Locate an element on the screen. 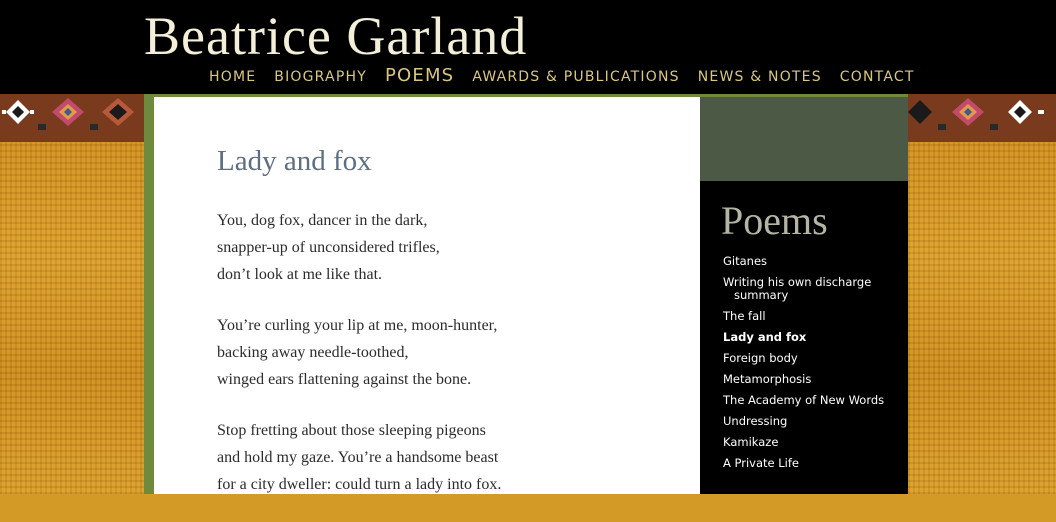  nav-poems: POEMS is located at coordinates (419, 76).